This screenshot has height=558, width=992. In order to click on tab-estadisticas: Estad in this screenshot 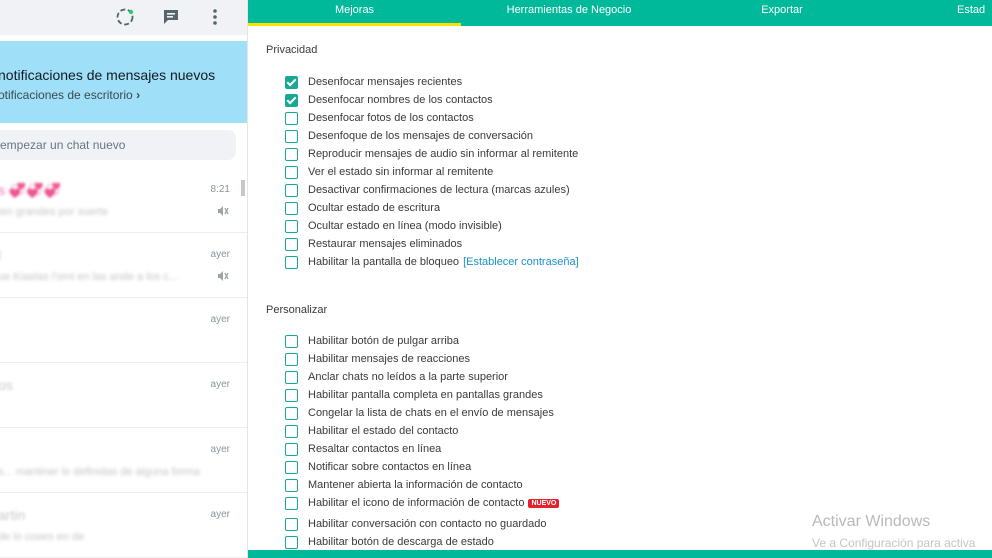, I will do `click(974, 13)`.